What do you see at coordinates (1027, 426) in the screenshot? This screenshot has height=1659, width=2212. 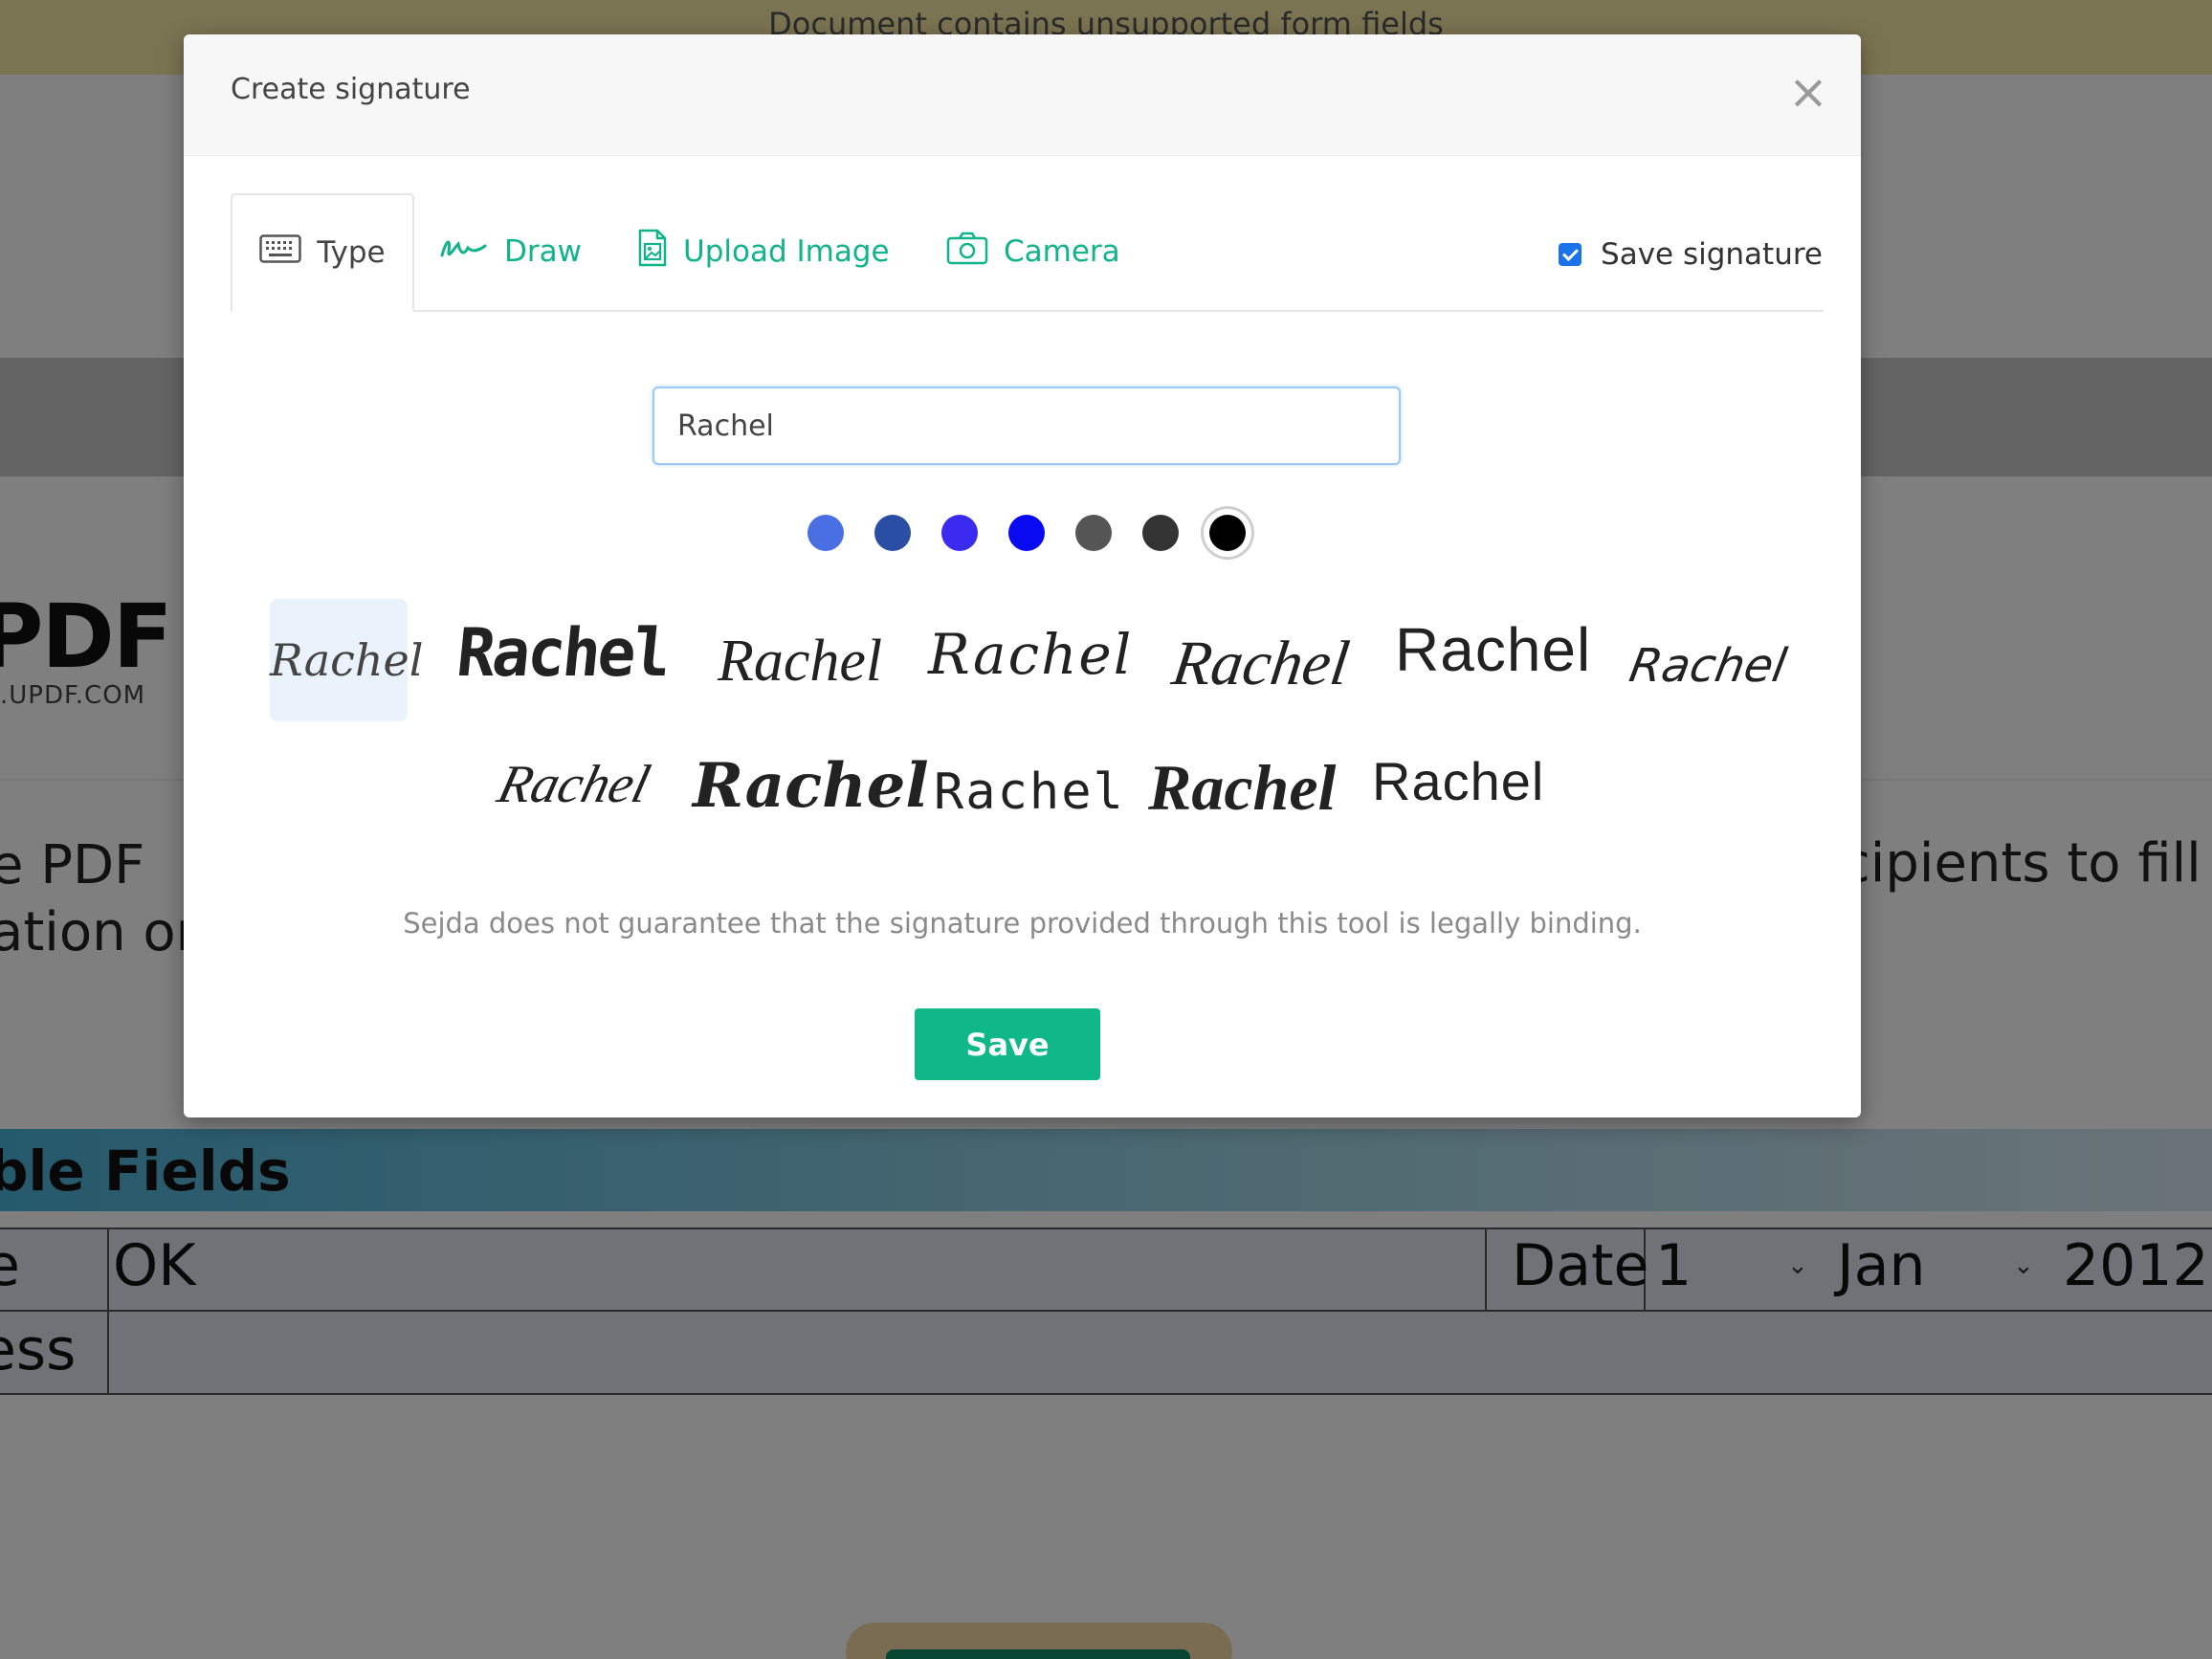 I see `signature-name-input` at bounding box center [1027, 426].